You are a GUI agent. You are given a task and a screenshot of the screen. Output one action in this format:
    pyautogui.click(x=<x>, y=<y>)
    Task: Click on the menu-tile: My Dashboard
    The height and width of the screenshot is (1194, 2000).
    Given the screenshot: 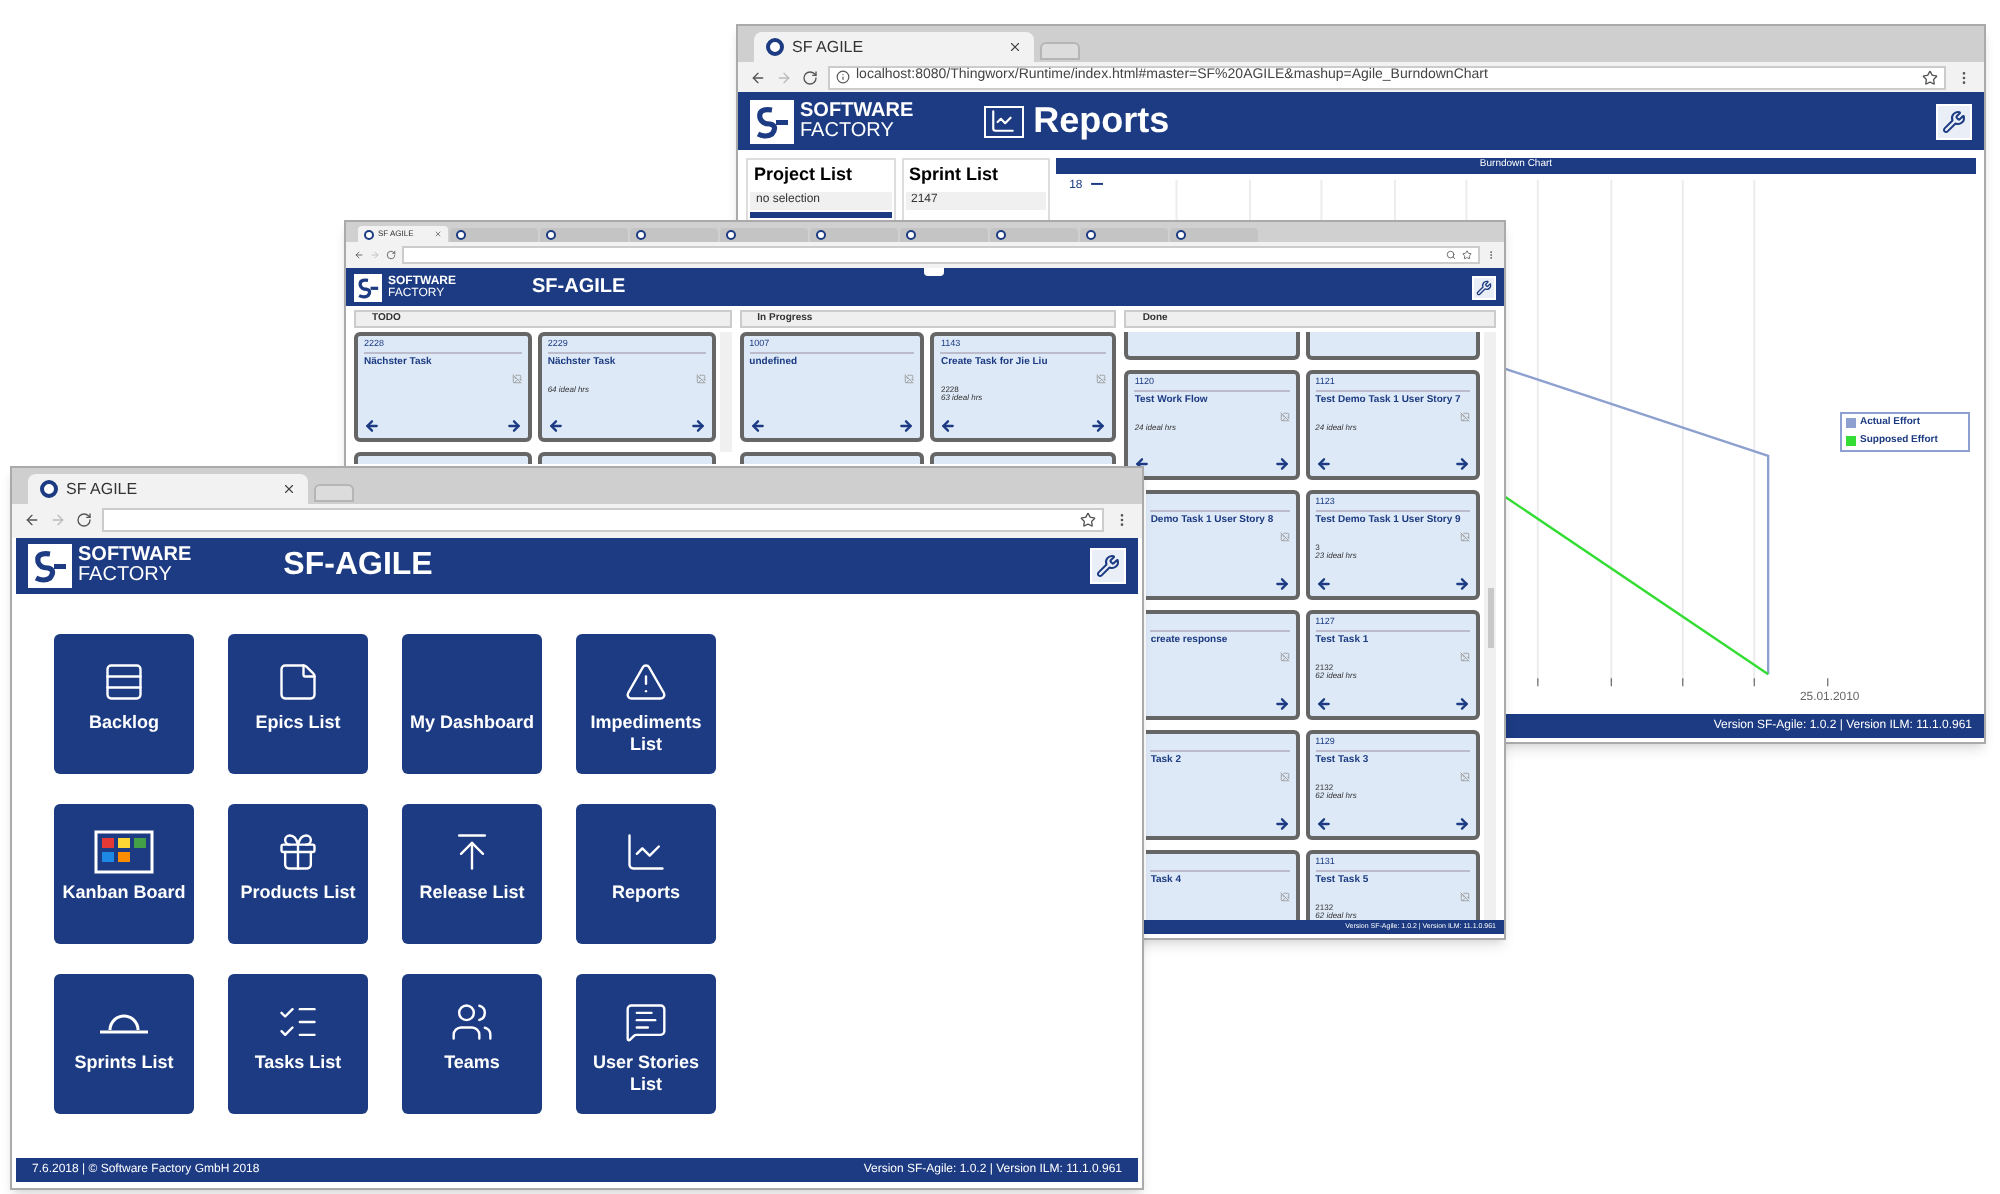 What is the action you would take?
    pyautogui.click(x=472, y=704)
    